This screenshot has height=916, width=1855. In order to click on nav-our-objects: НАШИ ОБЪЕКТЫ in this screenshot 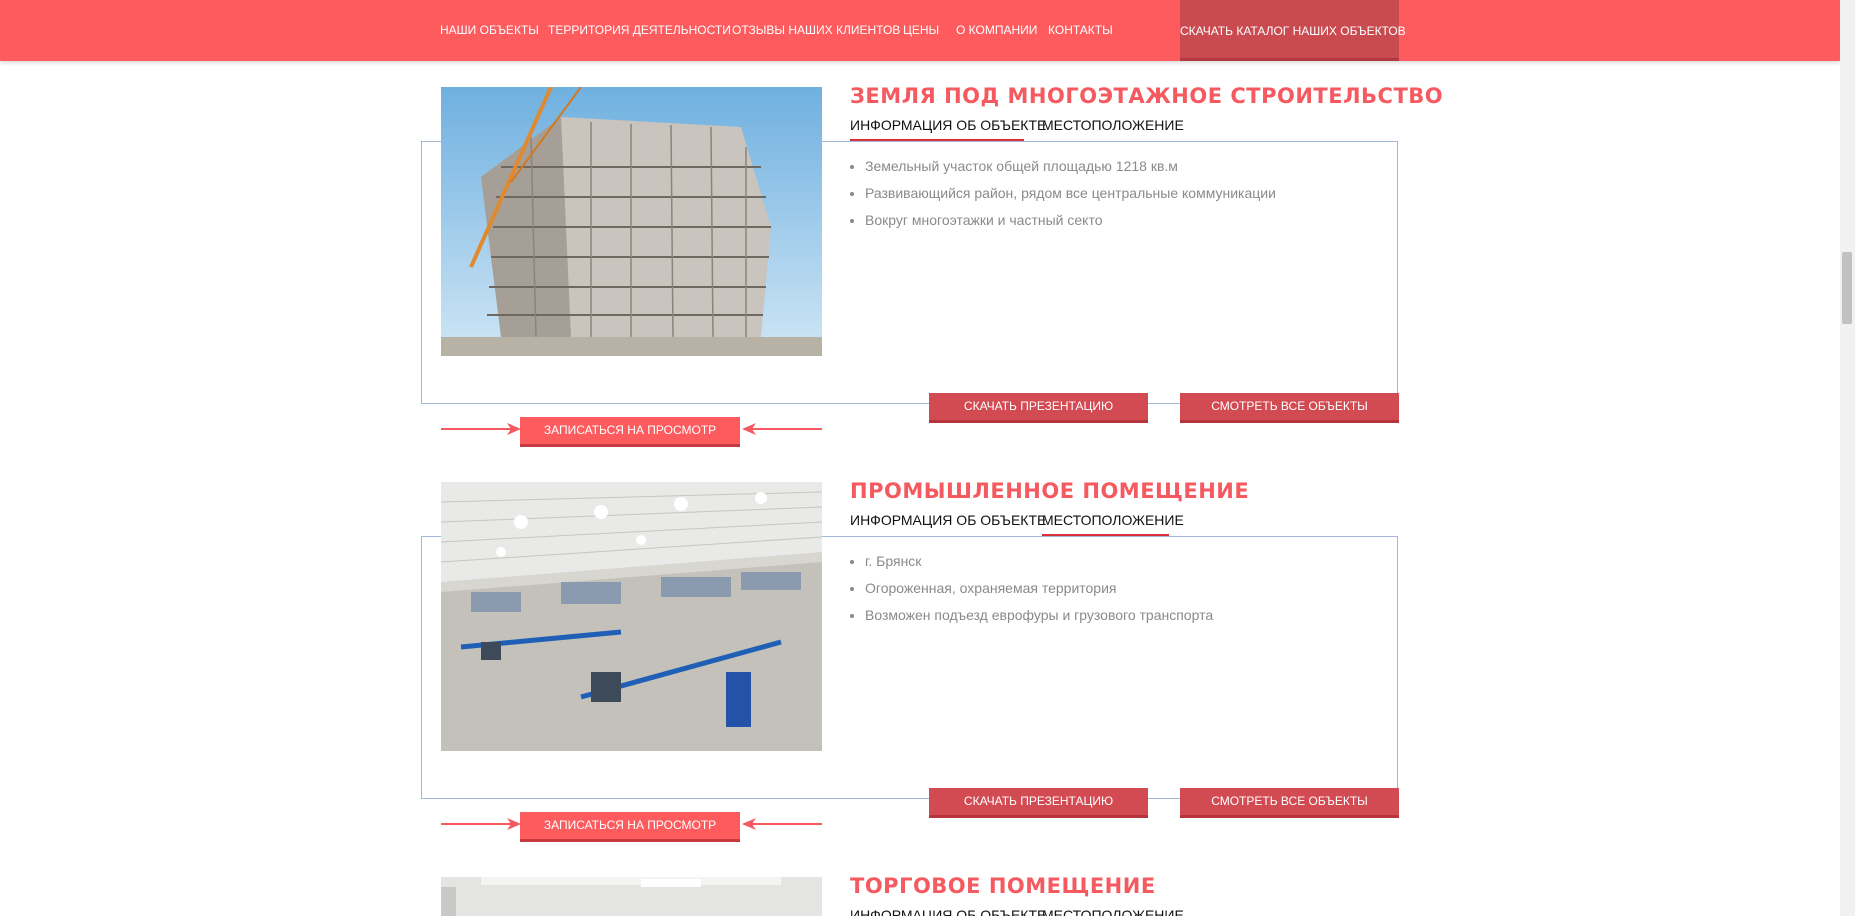, I will do `click(489, 30)`.